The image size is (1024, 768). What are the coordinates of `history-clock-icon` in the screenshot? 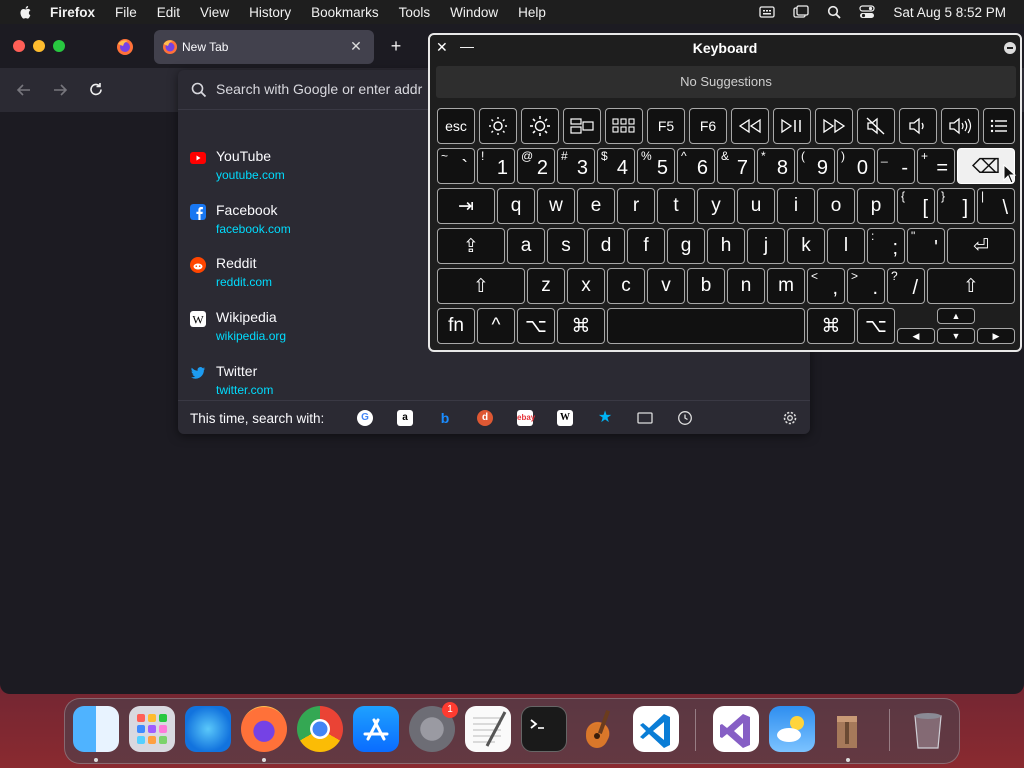 It's located at (685, 418).